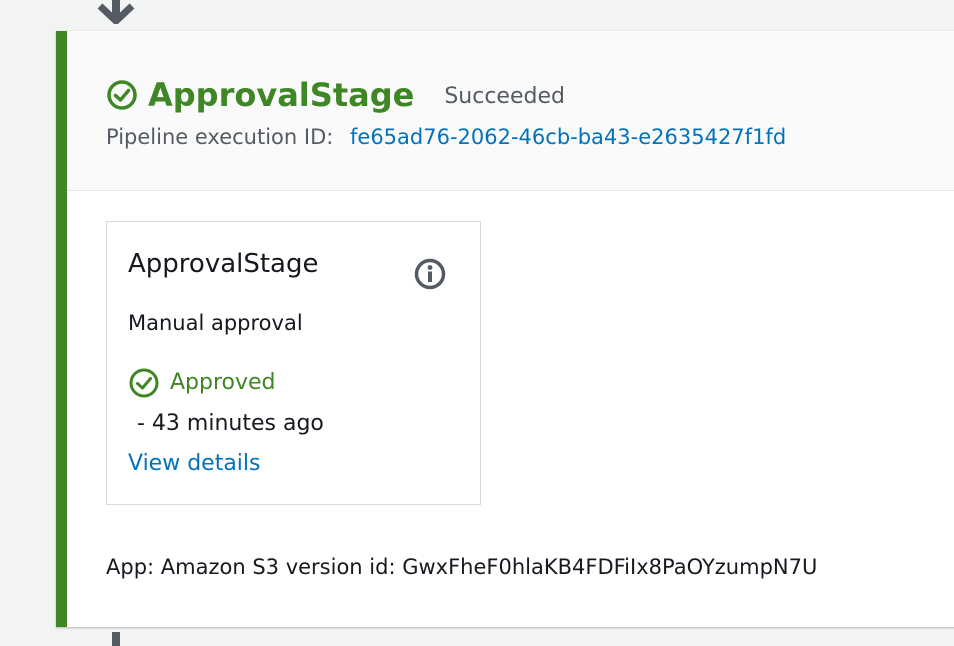  I want to click on execution-id-label: Pipeline execution ID:, so click(220, 137).